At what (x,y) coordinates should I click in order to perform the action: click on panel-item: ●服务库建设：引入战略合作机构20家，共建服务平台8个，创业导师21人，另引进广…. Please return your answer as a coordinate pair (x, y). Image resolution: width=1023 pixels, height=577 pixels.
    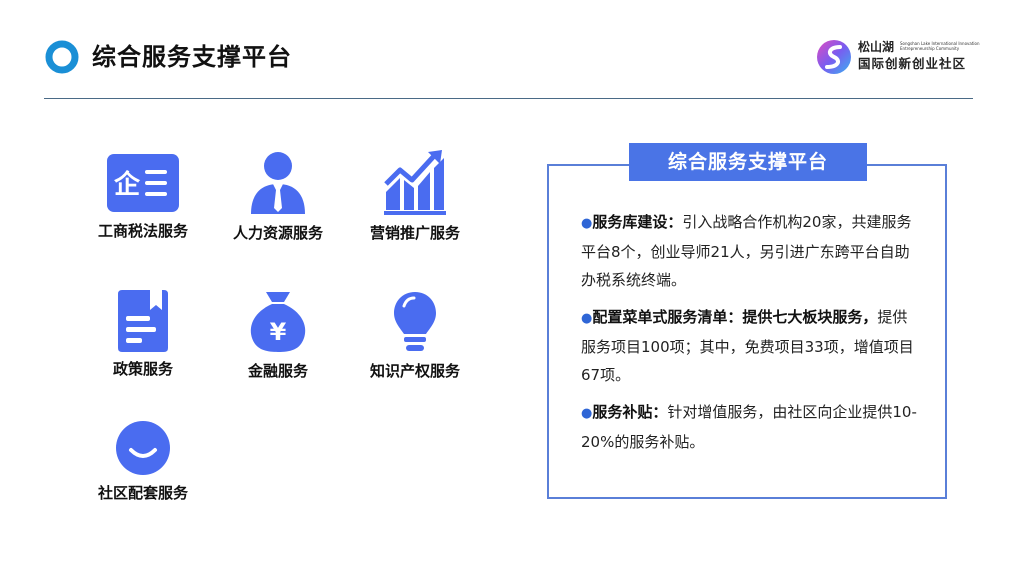
    Looking at the image, I should click on (751, 251).